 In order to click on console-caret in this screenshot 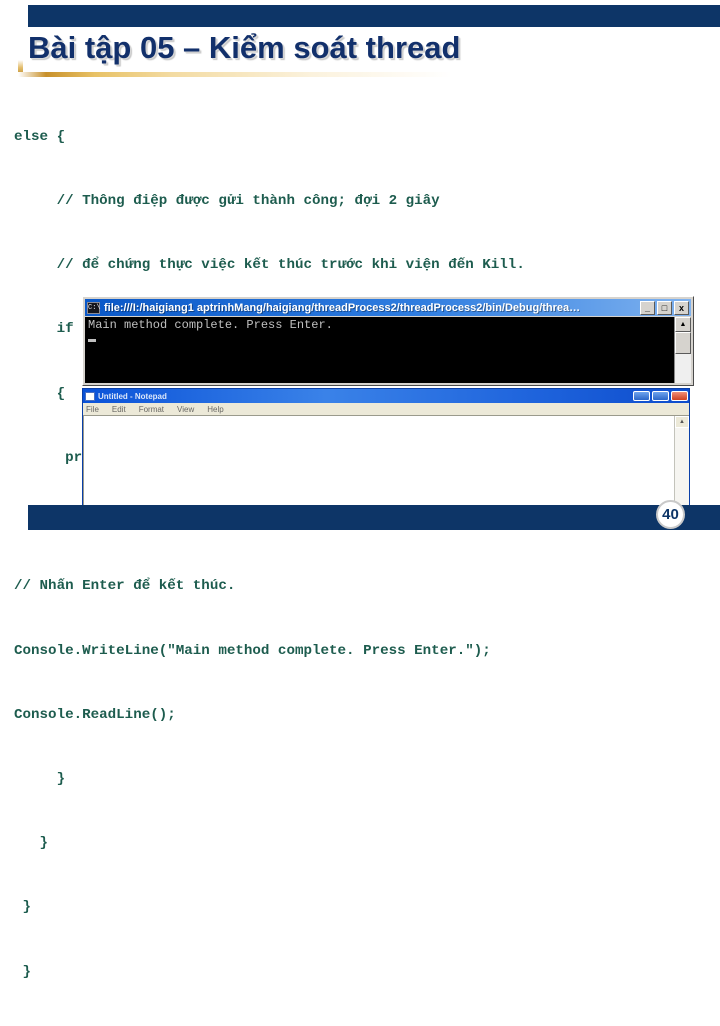, I will do `click(92, 340)`.